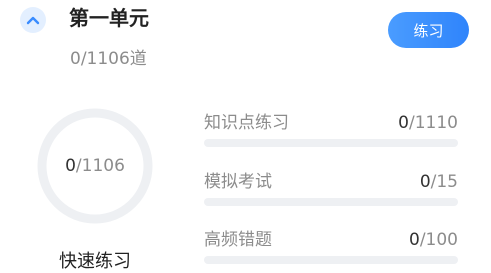 The width and height of the screenshot is (491, 273). Describe the element at coordinates (331, 190) in the screenshot. I see `stat-row-mock-exam: 模拟考试 0/15` at that location.